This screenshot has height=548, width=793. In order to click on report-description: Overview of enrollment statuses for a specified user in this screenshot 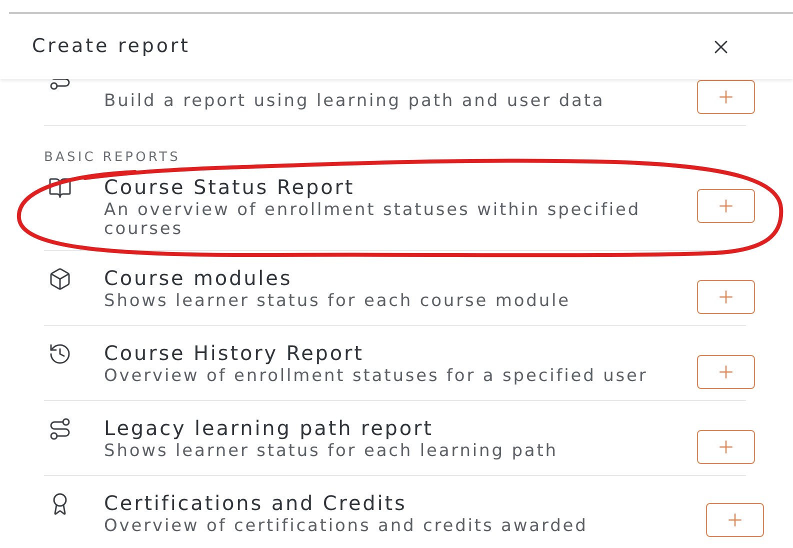, I will do `click(376, 376)`.